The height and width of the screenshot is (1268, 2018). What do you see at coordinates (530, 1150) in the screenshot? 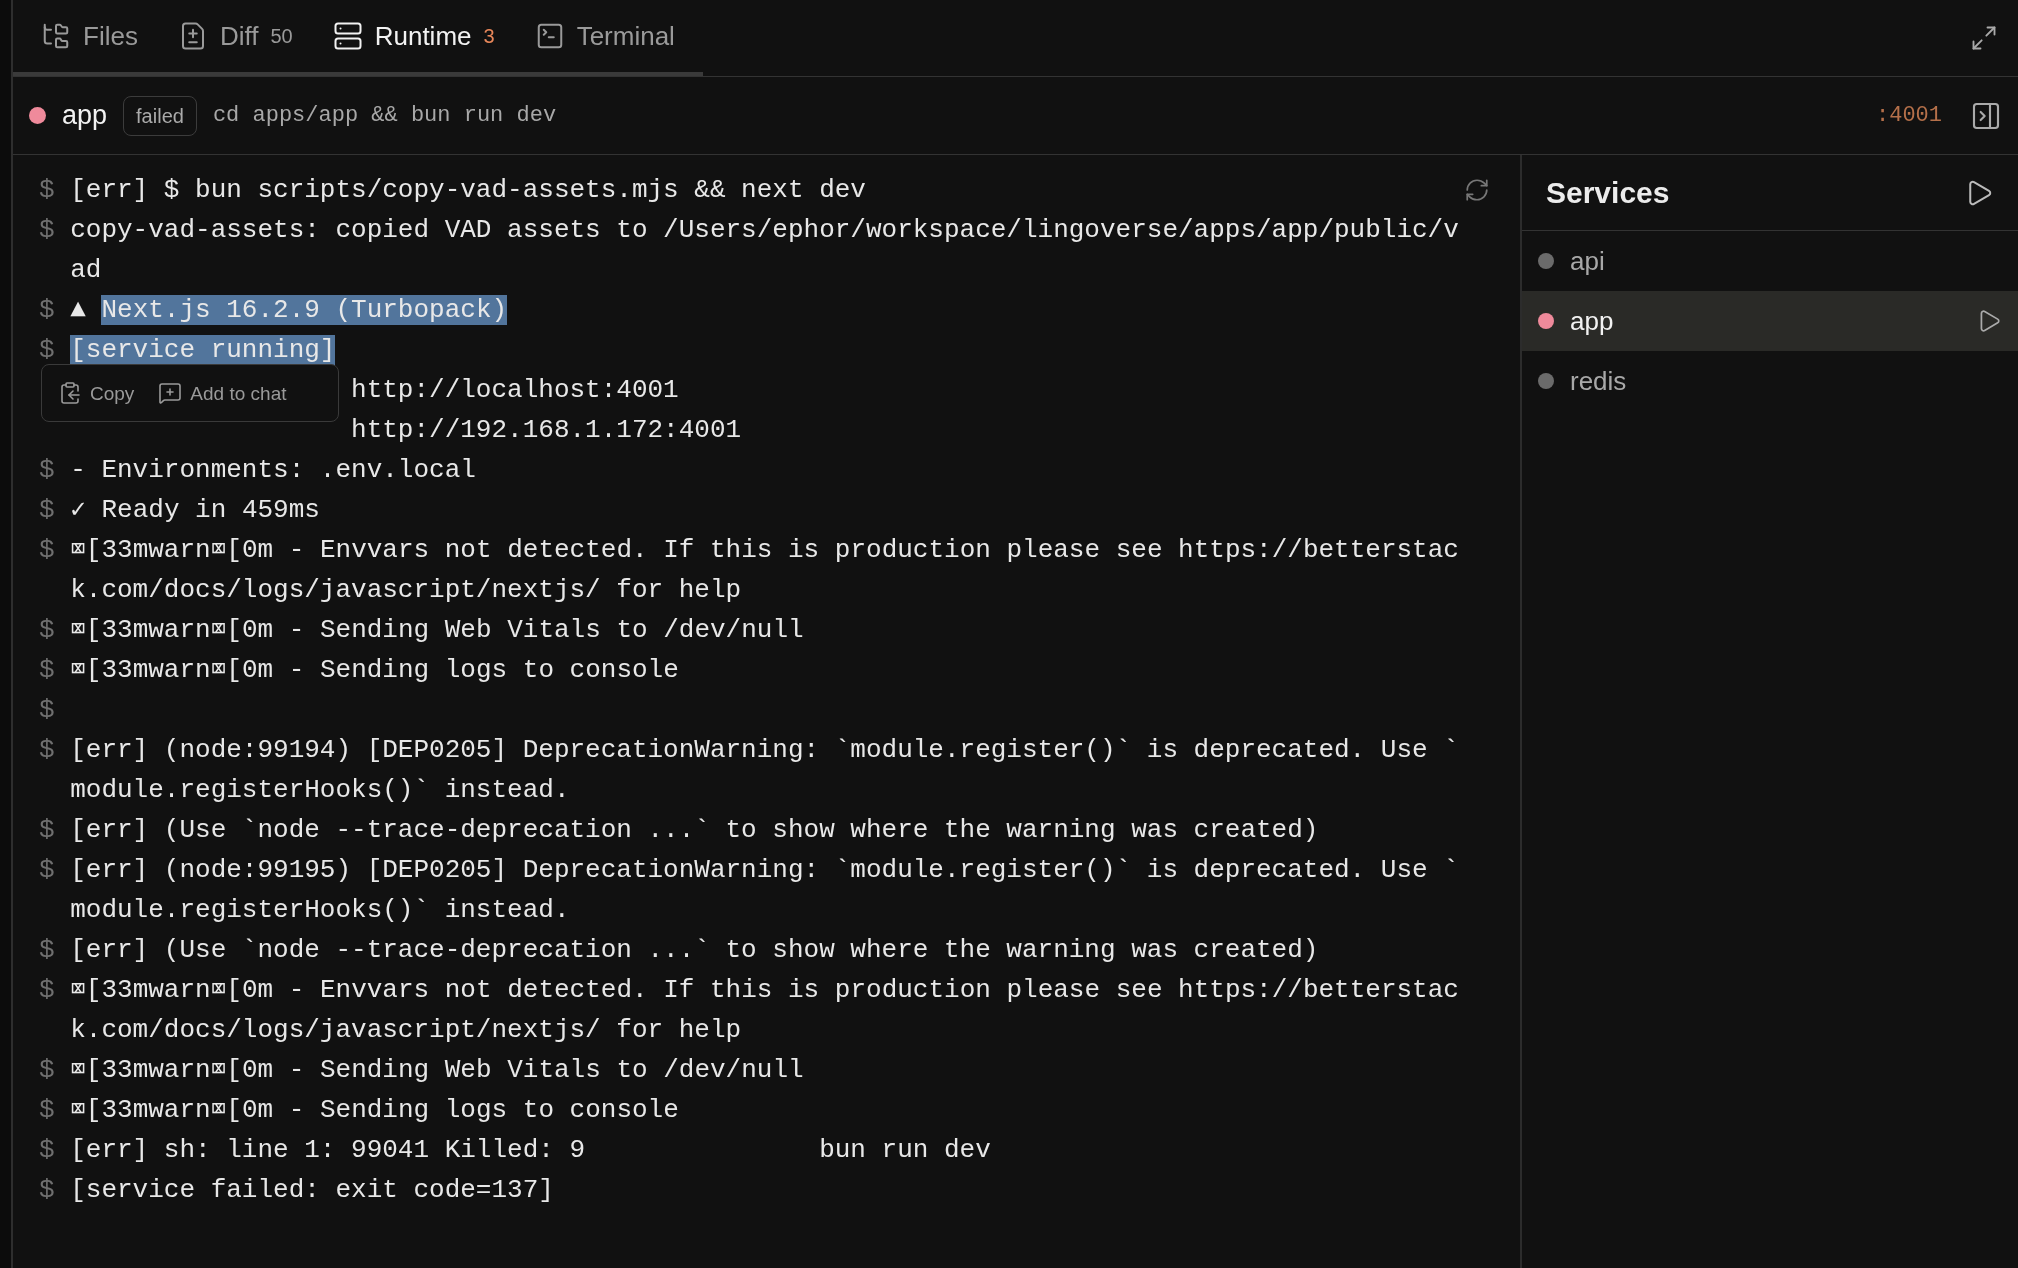
I see `log-line: [err] sh: line 1: 99041 Killed: 9 bun run dev` at bounding box center [530, 1150].